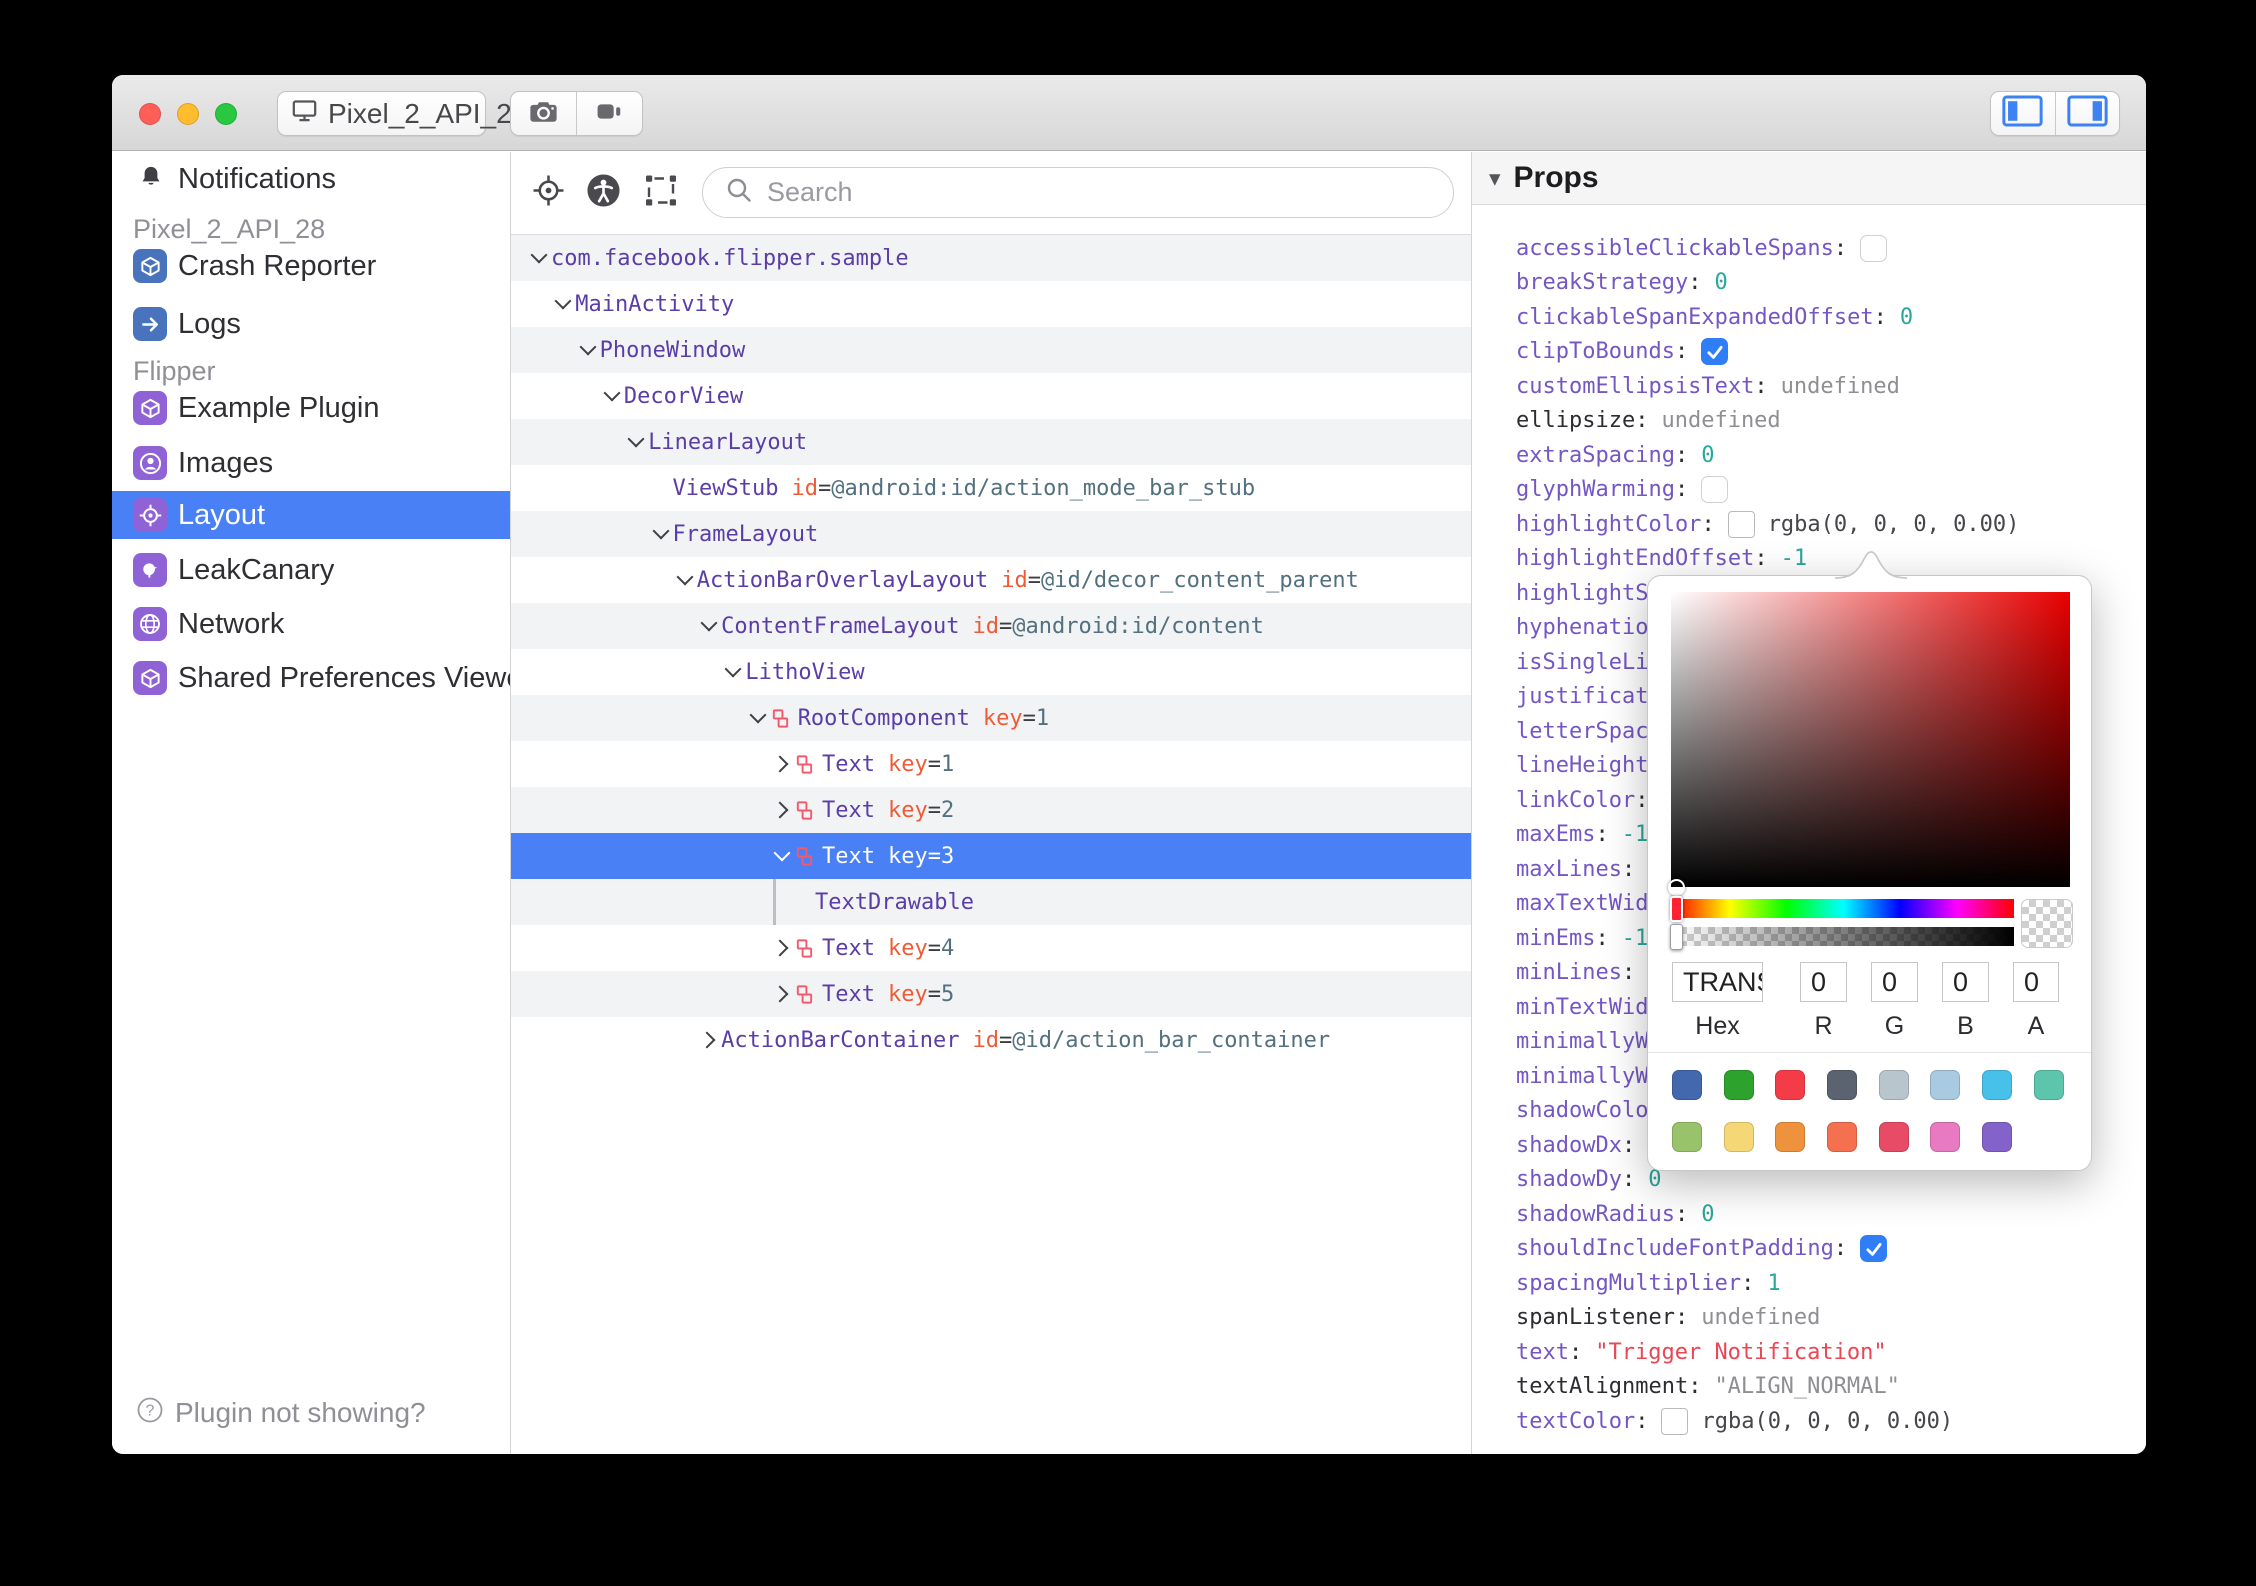 The width and height of the screenshot is (2256, 1586). I want to click on tree-node-linearlayout: LinearLayout, so click(991, 442).